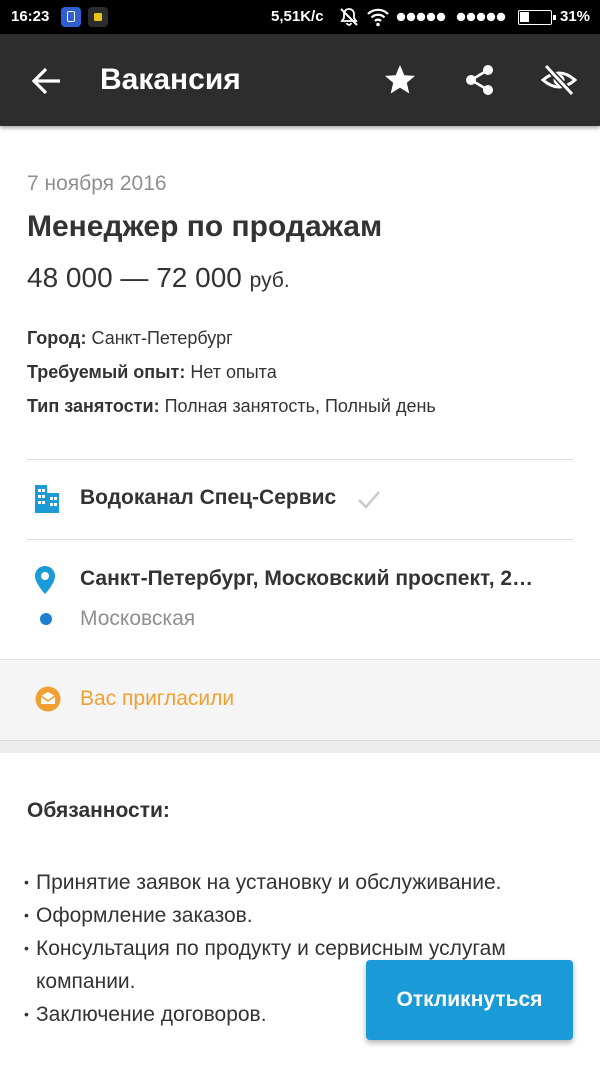 The height and width of the screenshot is (1066, 600). I want to click on city-label: Город:, so click(57, 338).